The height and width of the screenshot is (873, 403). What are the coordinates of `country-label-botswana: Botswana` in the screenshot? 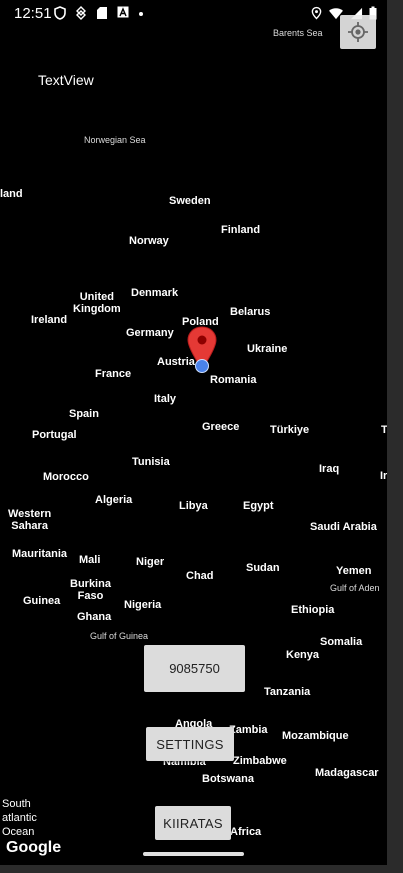 It's located at (228, 779).